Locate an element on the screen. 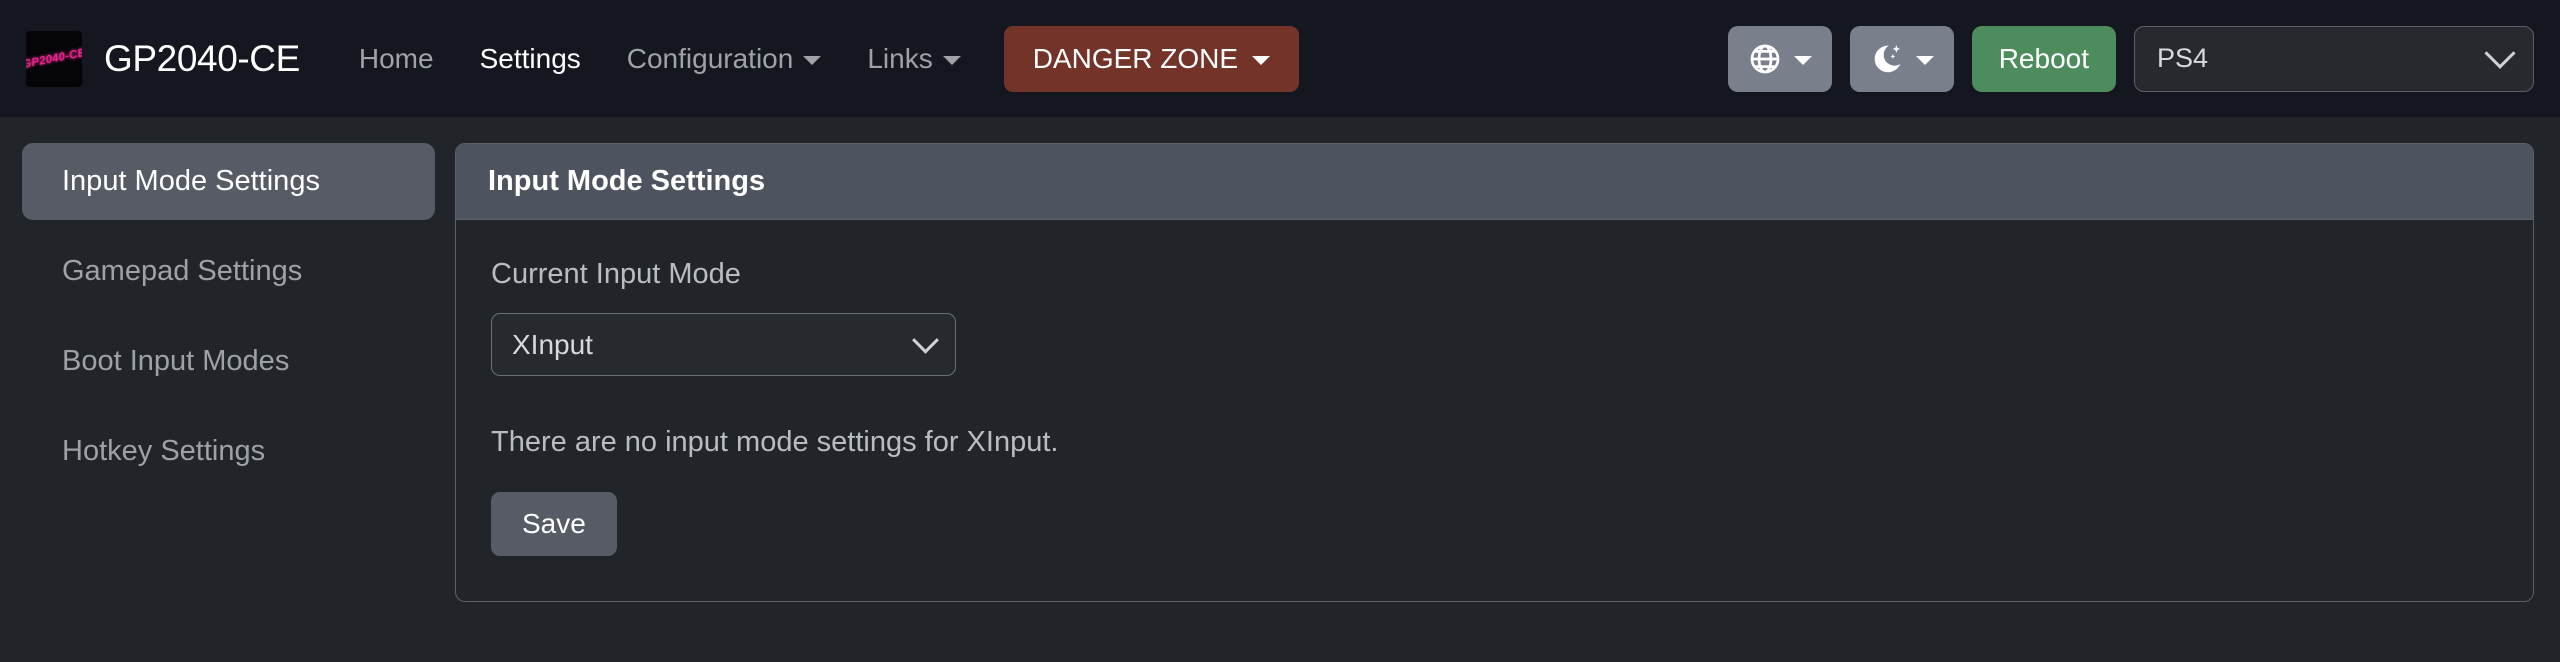  save-button-label: Save is located at coordinates (554, 523).